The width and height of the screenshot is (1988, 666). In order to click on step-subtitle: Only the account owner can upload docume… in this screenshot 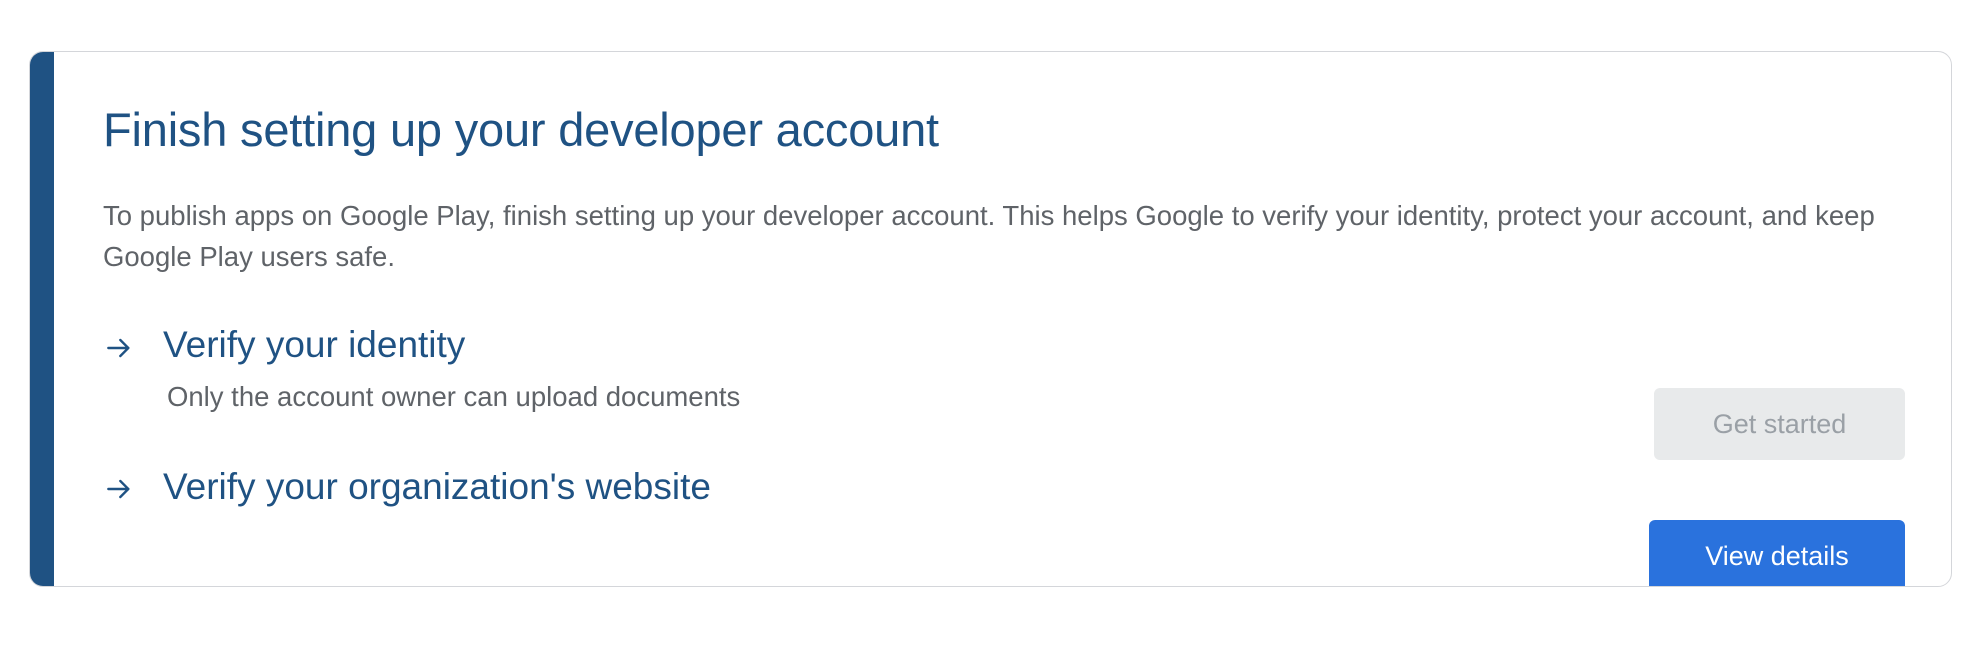, I will do `click(454, 396)`.